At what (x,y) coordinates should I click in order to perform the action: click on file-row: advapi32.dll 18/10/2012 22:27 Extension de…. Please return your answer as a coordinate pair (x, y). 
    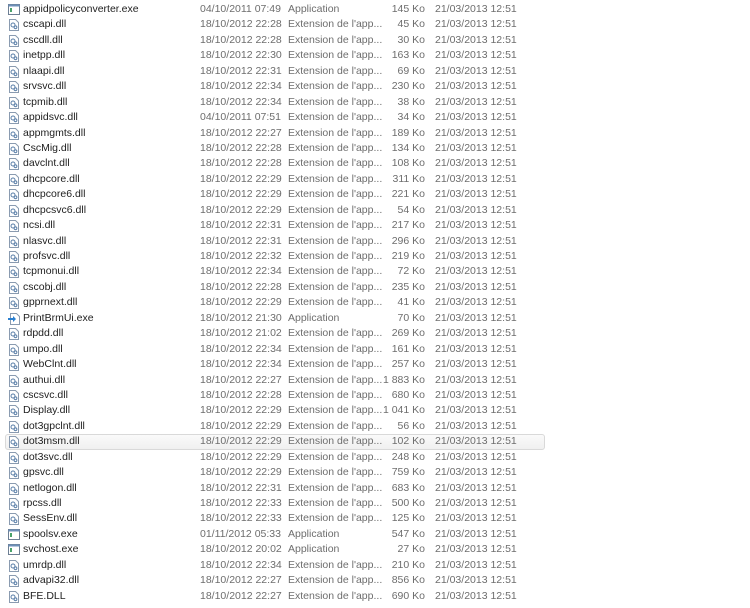
    Looking at the image, I should click on (375, 580).